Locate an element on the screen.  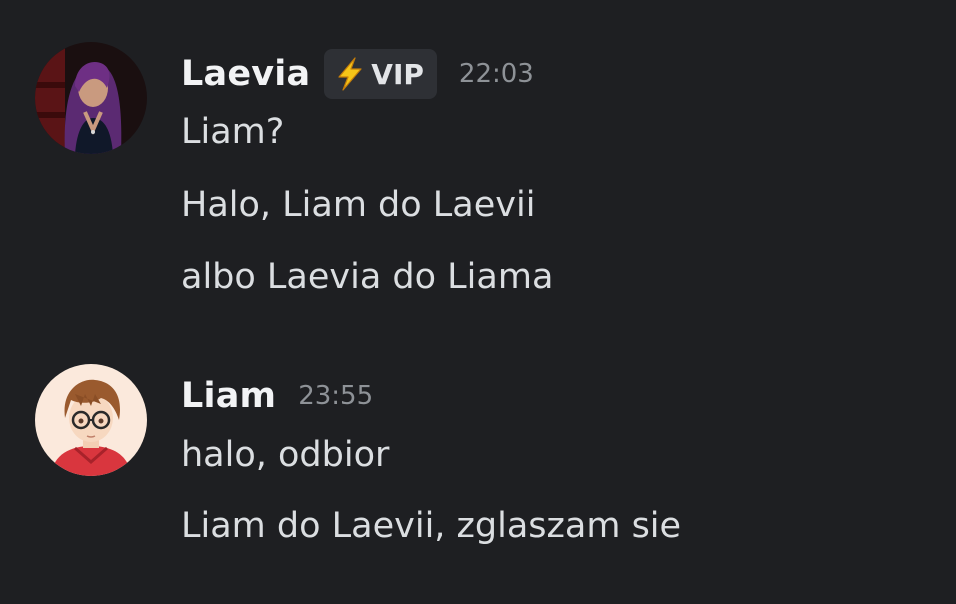
avatar is located at coordinates (91, 420).